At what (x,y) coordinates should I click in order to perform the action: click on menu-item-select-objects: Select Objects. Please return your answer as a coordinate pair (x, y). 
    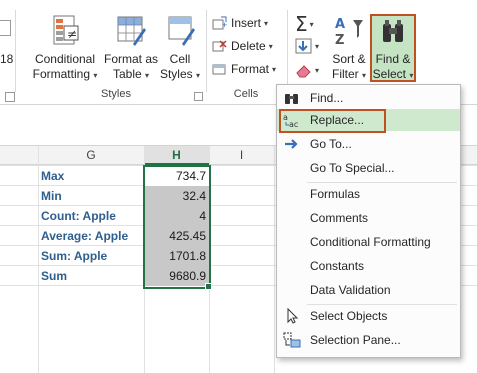
    Looking at the image, I should click on (368, 316).